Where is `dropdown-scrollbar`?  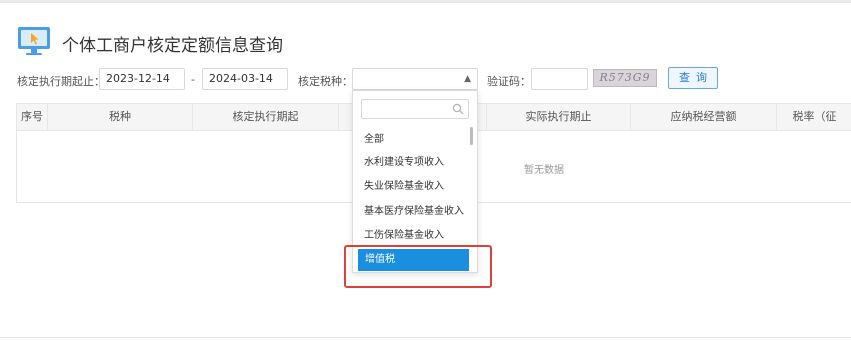 dropdown-scrollbar is located at coordinates (471, 136).